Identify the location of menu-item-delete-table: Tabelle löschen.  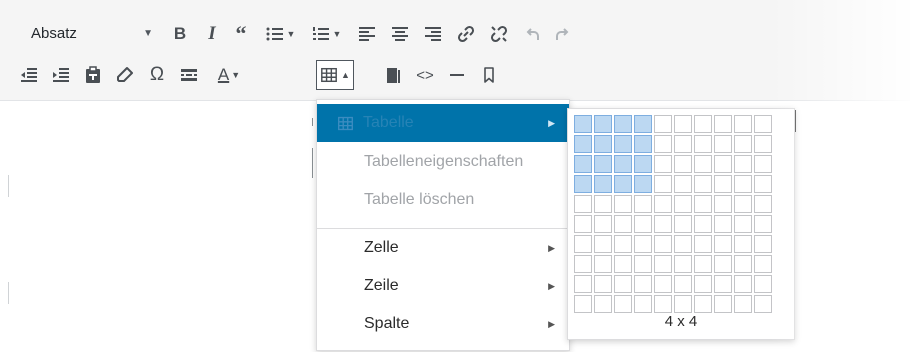
(443, 200).